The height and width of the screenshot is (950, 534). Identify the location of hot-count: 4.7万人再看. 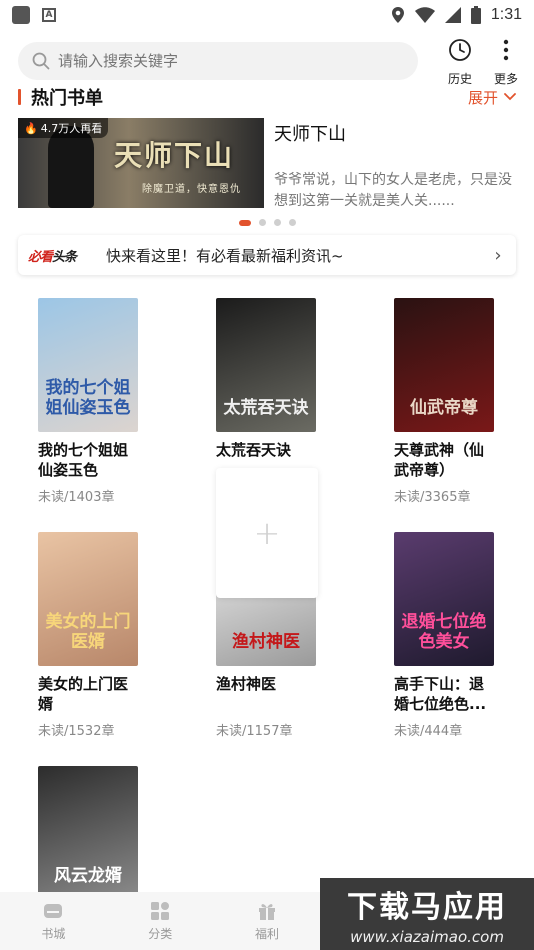
(71, 128).